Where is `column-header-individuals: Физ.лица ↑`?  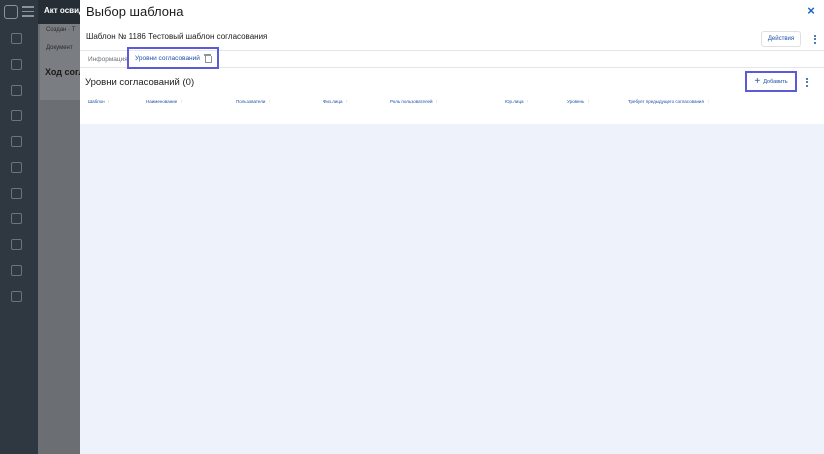 column-header-individuals: Физ.лица ↑ is located at coordinates (335, 102).